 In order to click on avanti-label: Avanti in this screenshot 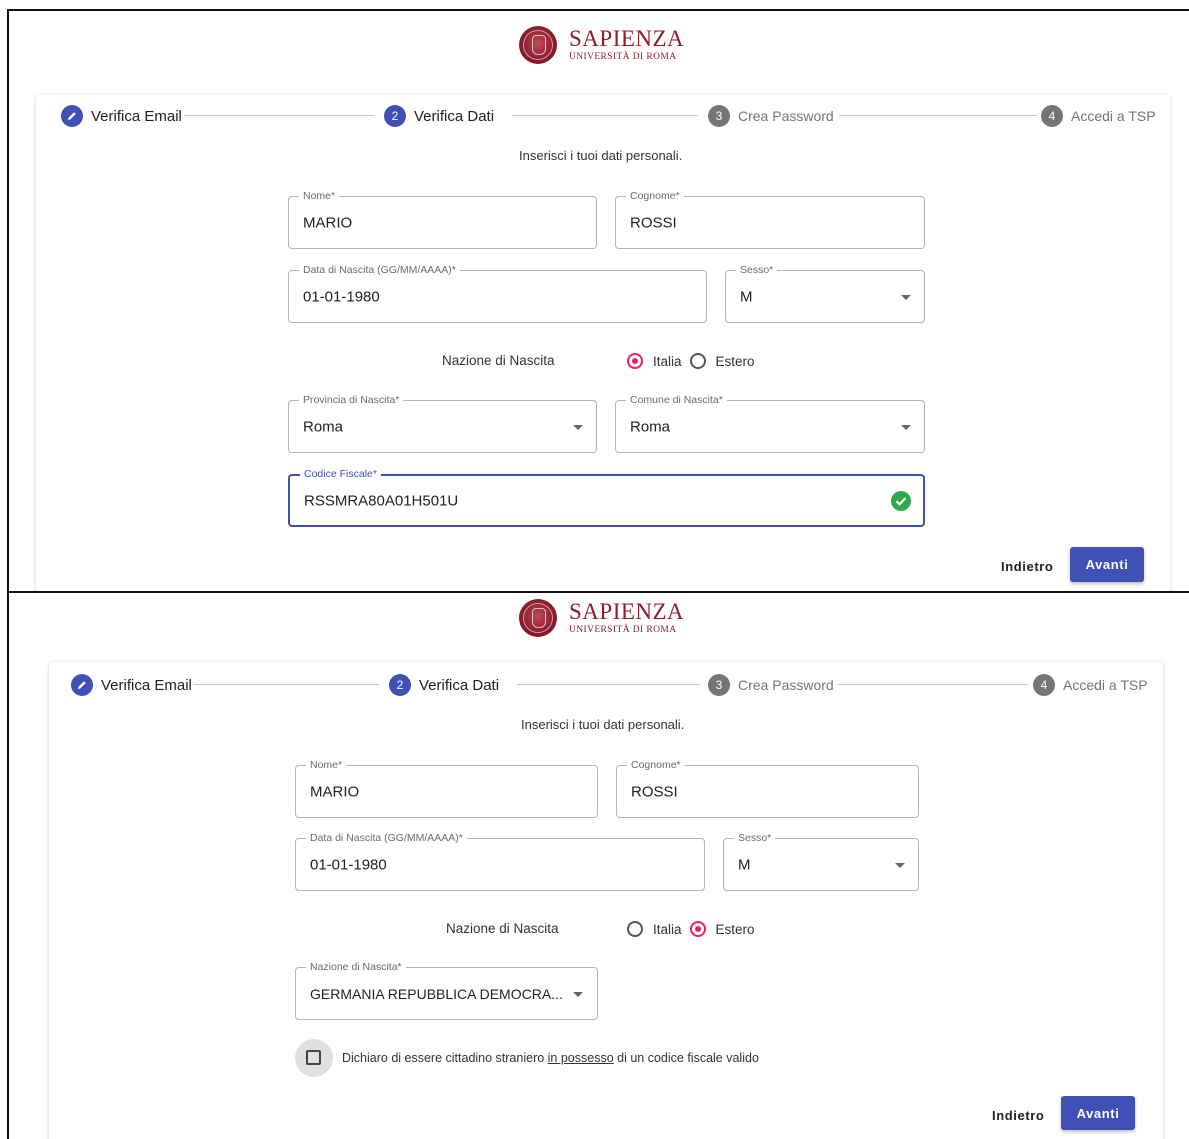, I will do `click(1098, 1113)`.